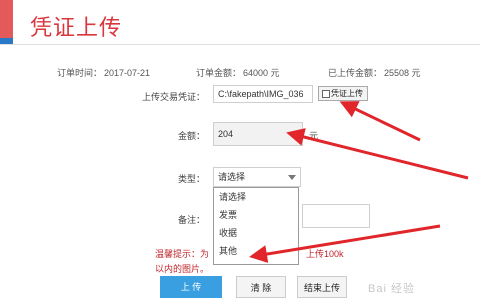  I want to click on order-amount: 订单金额： 64000 元, so click(238, 72).